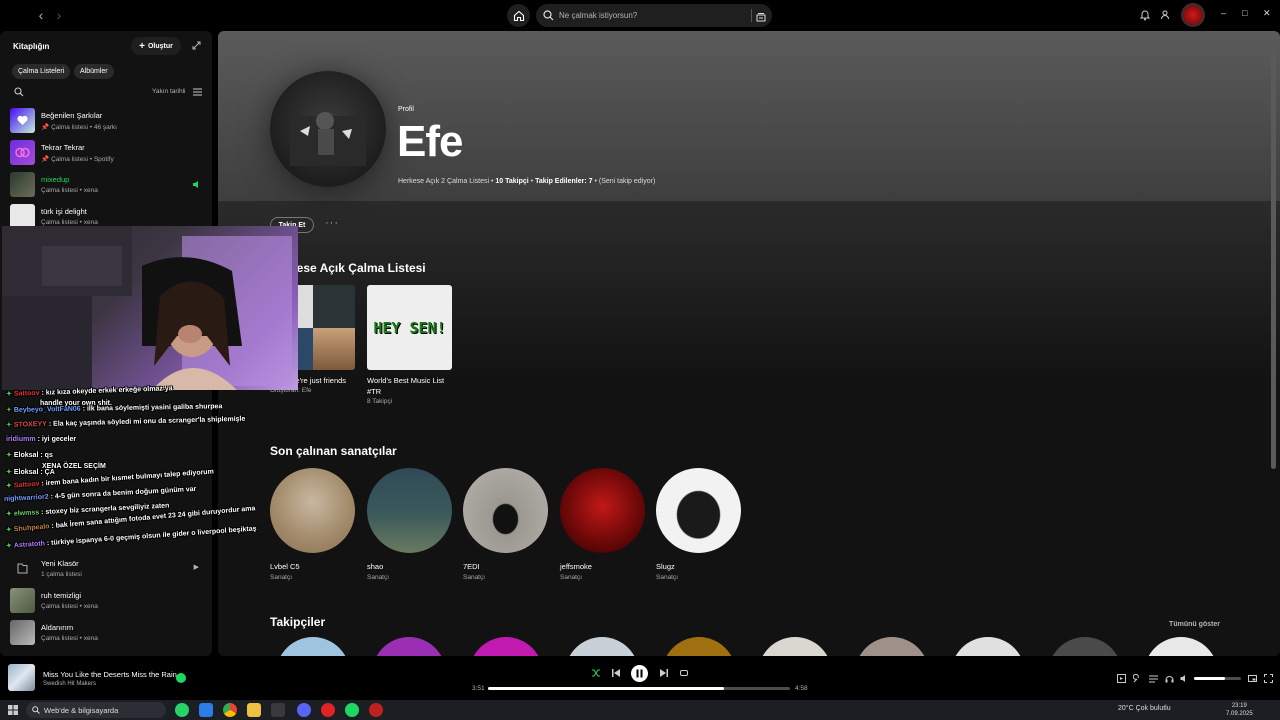 The image size is (1280, 720). Describe the element at coordinates (684, 673) in the screenshot. I see `repeat-icon` at that location.